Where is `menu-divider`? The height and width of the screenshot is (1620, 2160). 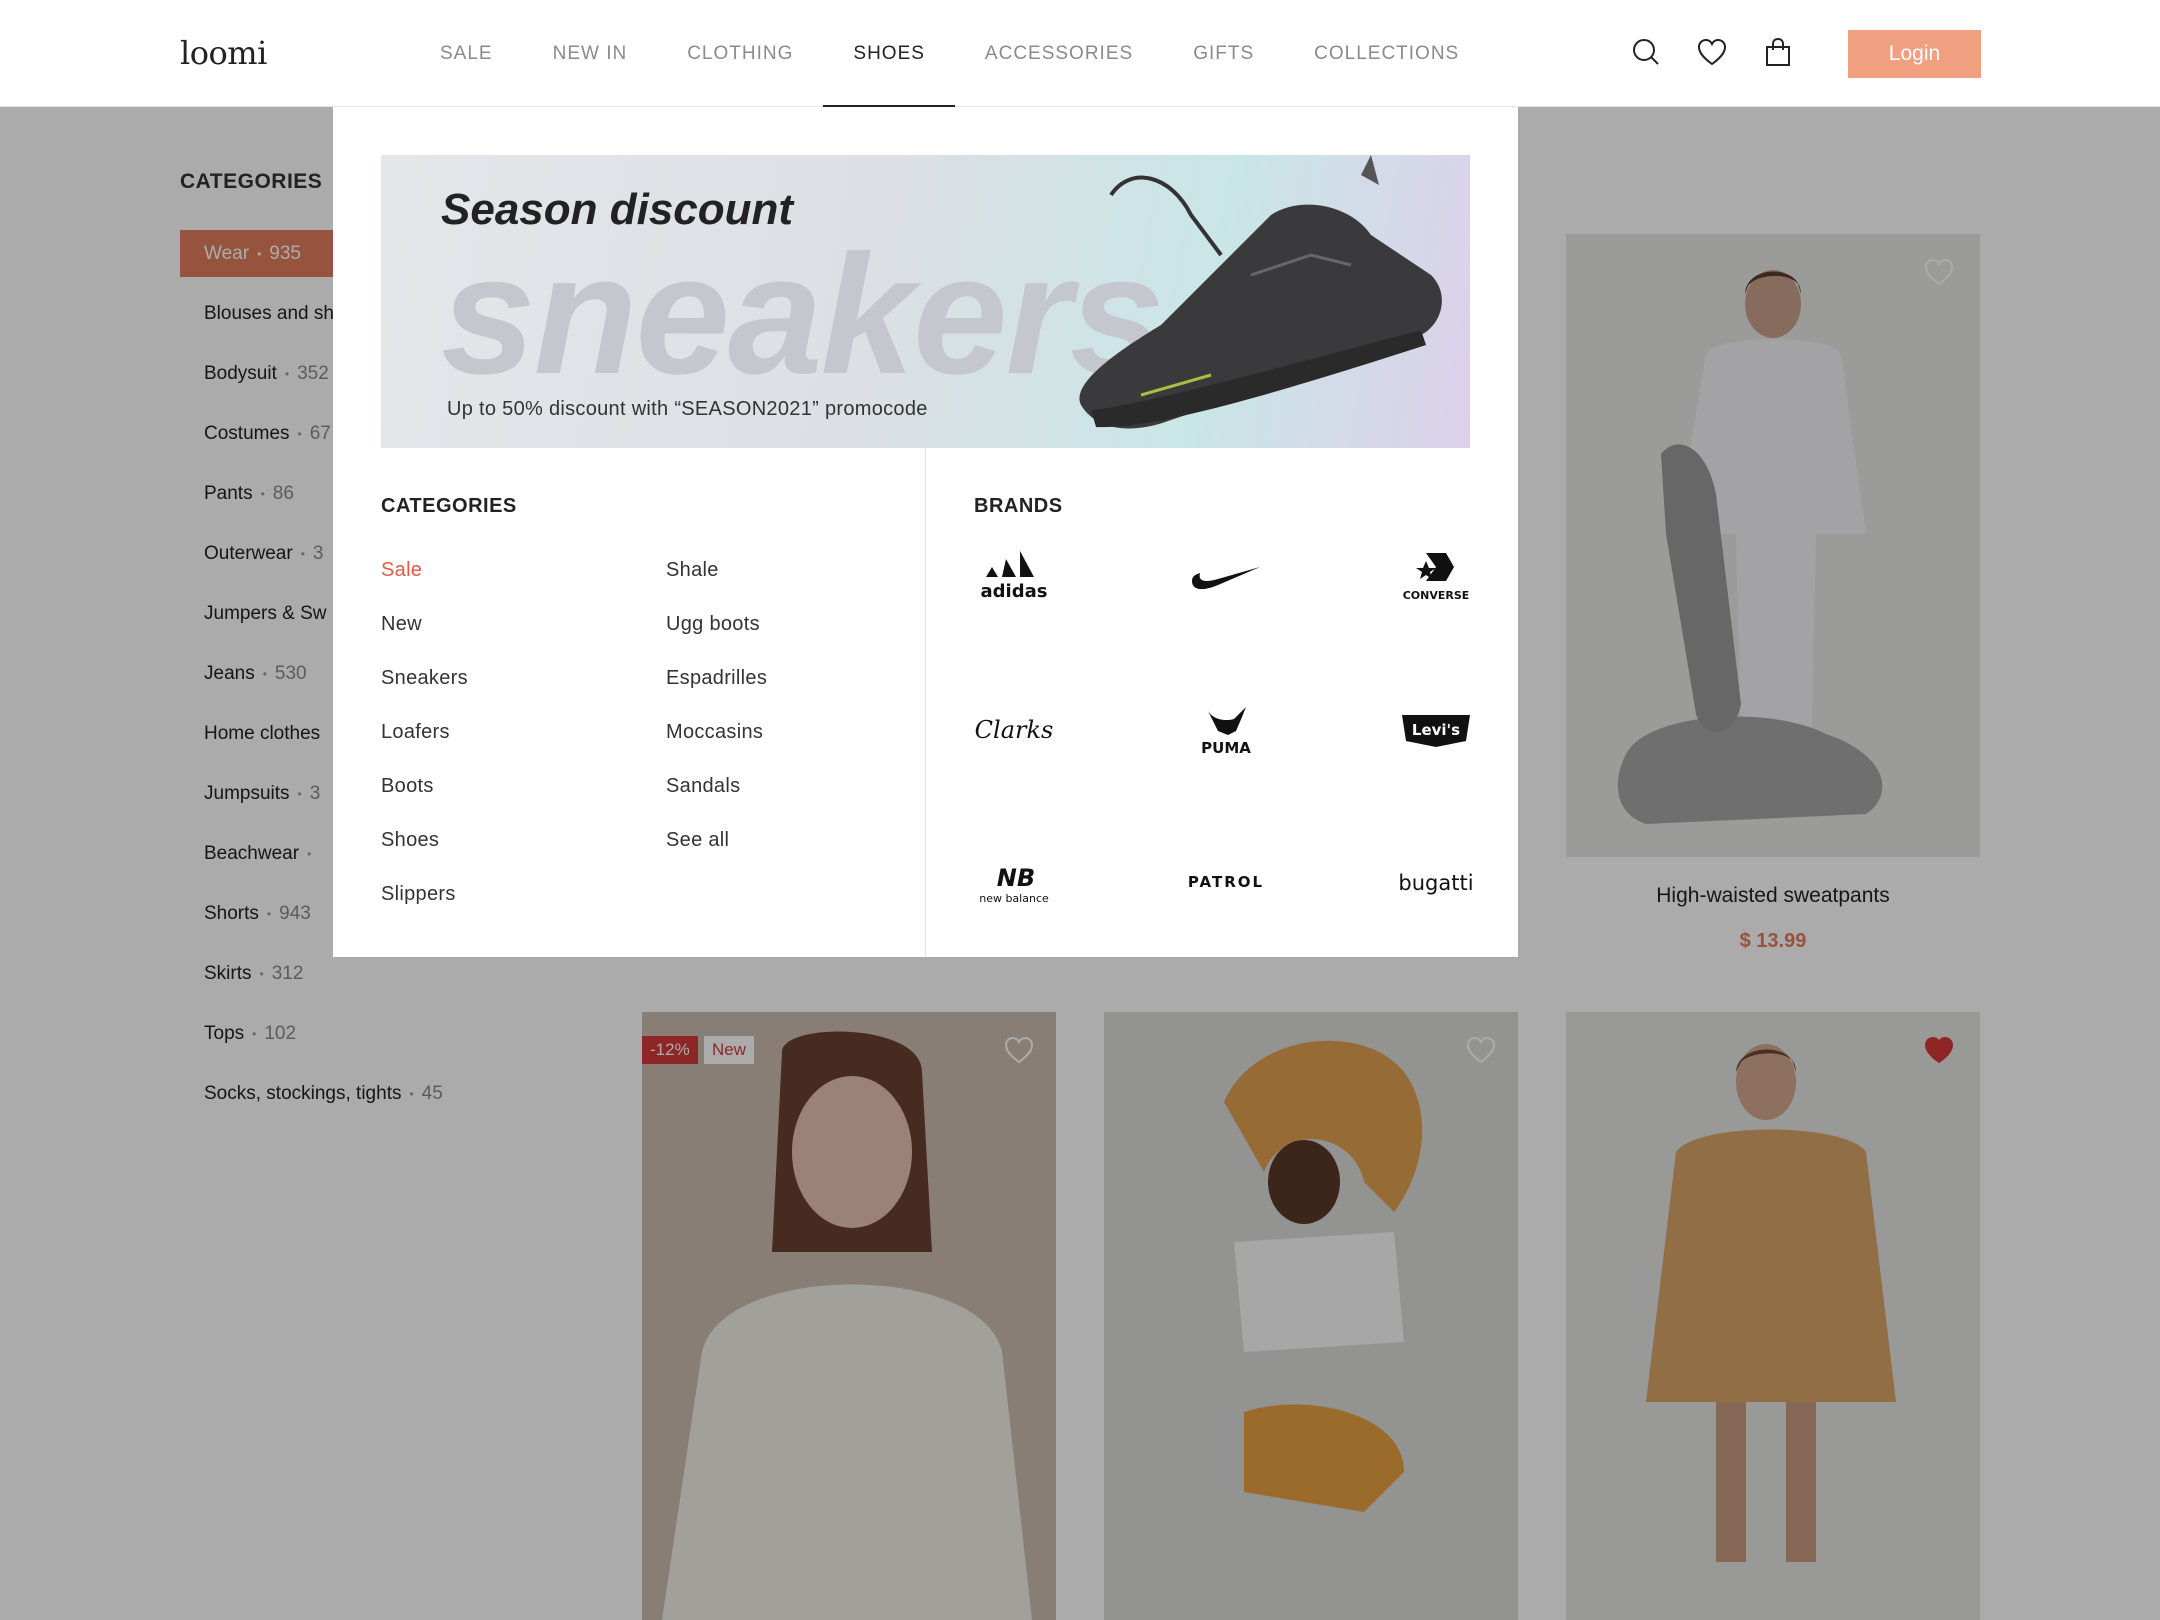
menu-divider is located at coordinates (925, 702).